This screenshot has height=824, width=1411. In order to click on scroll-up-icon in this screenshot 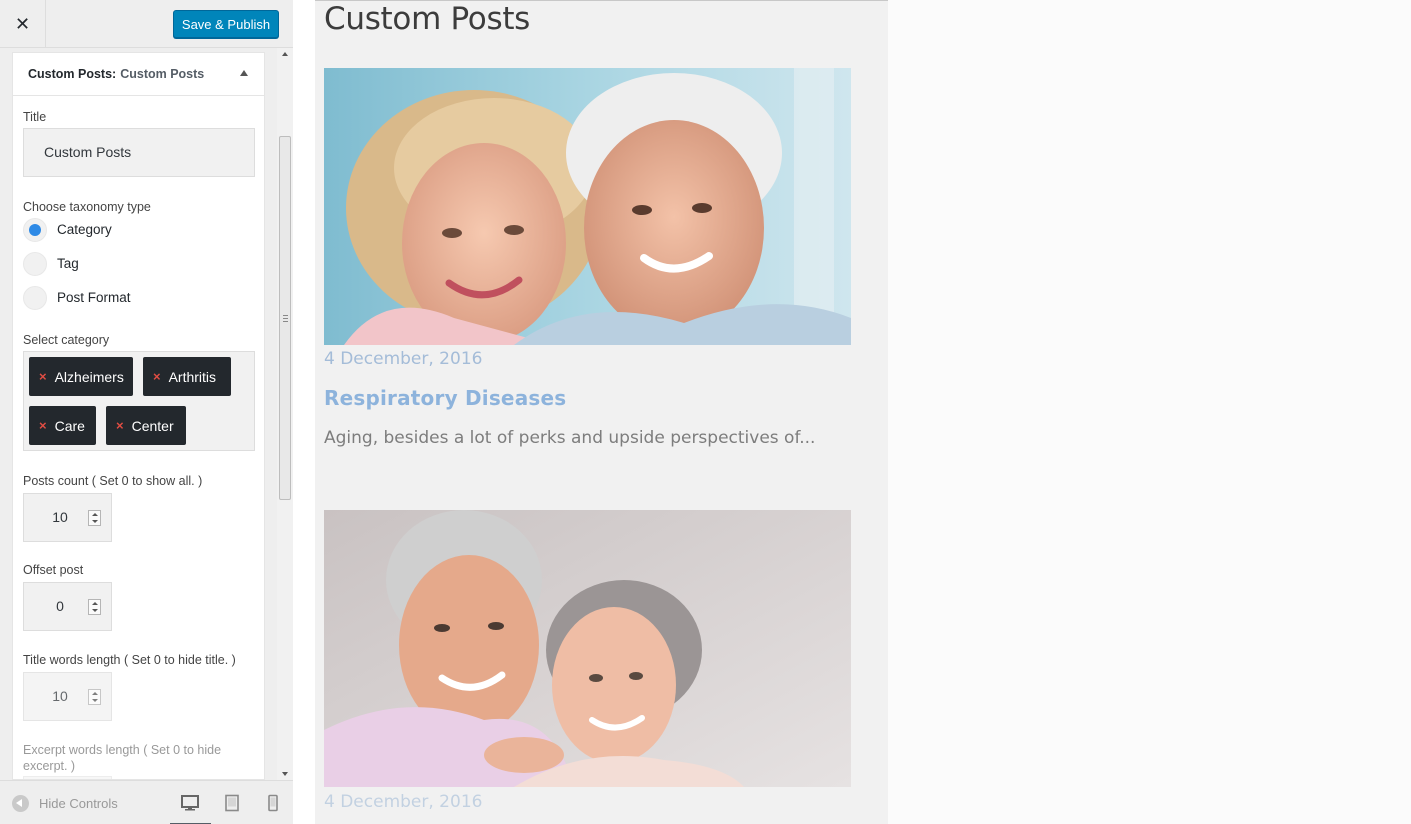, I will do `click(285, 54)`.